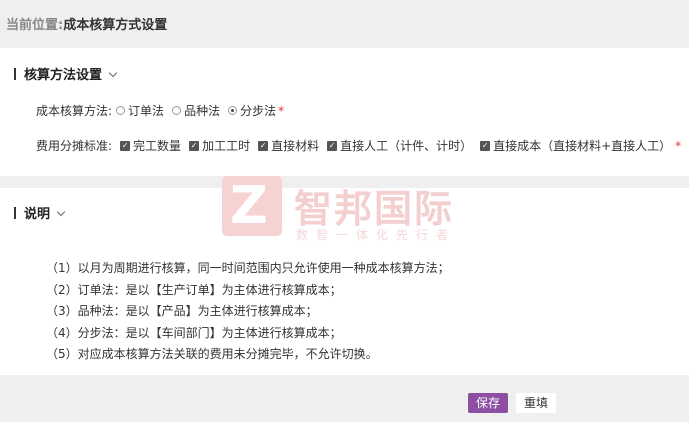  I want to click on cost-method-row: 成本核算方法: 订单法 品种法 分步法 *, so click(160, 110).